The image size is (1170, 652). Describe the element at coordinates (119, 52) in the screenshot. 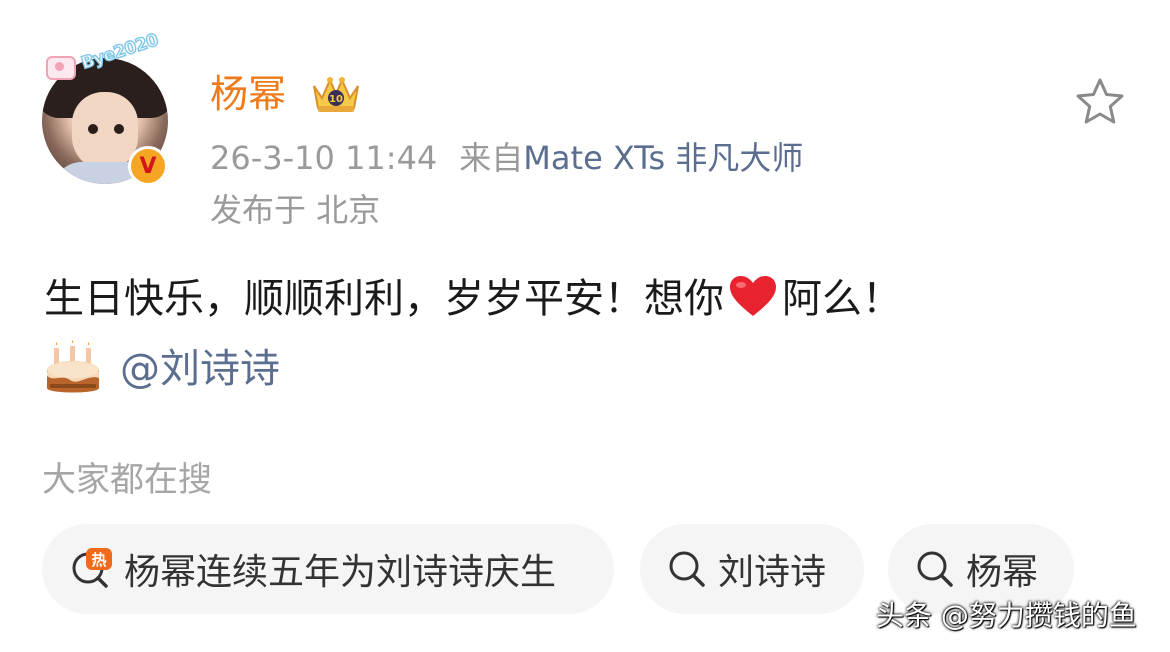

I see `avatar-frame-text: Bye2020` at that location.